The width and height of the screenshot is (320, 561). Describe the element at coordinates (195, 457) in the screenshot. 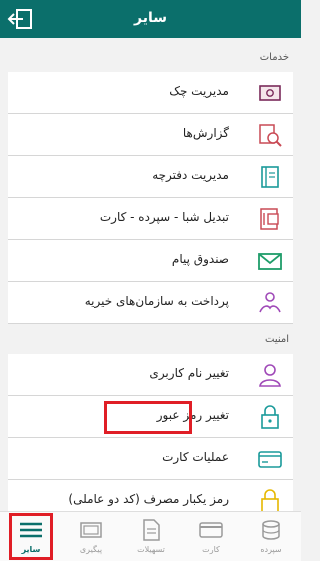

I see `menu-item-label: عملیات کارت` at that location.